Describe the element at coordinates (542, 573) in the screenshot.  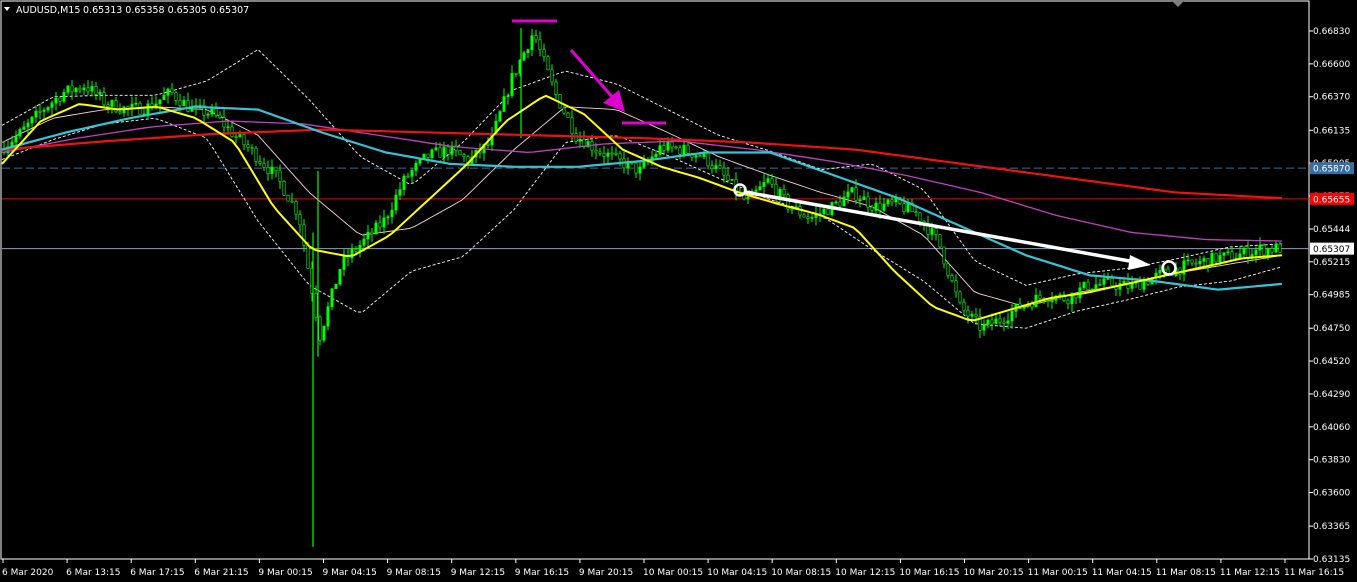
I see `x-tick-label: 9 Mar 16:15` at that location.